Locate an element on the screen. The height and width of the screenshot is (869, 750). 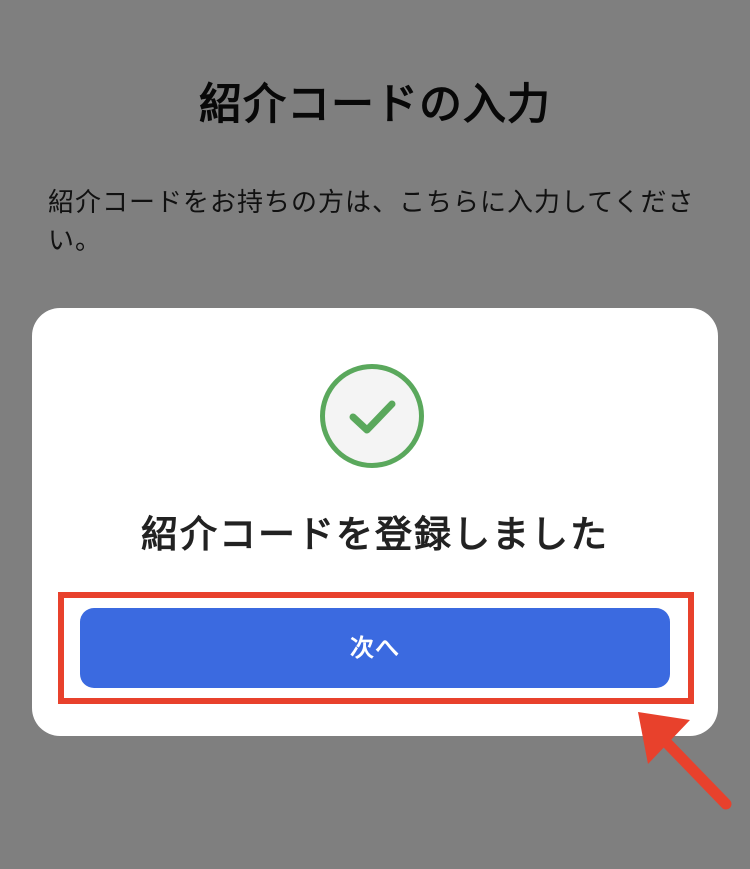
check-circle-icon is located at coordinates (372, 416).